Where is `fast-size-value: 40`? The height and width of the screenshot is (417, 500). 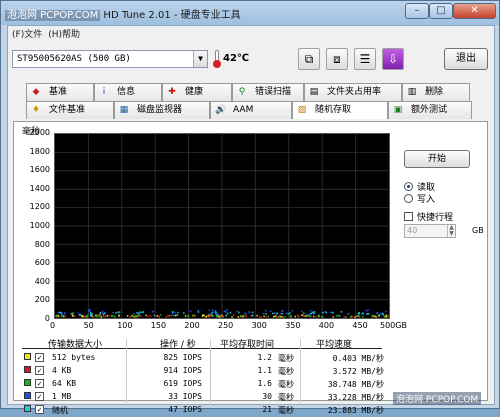 fast-size-value: 40 is located at coordinates (412, 230).